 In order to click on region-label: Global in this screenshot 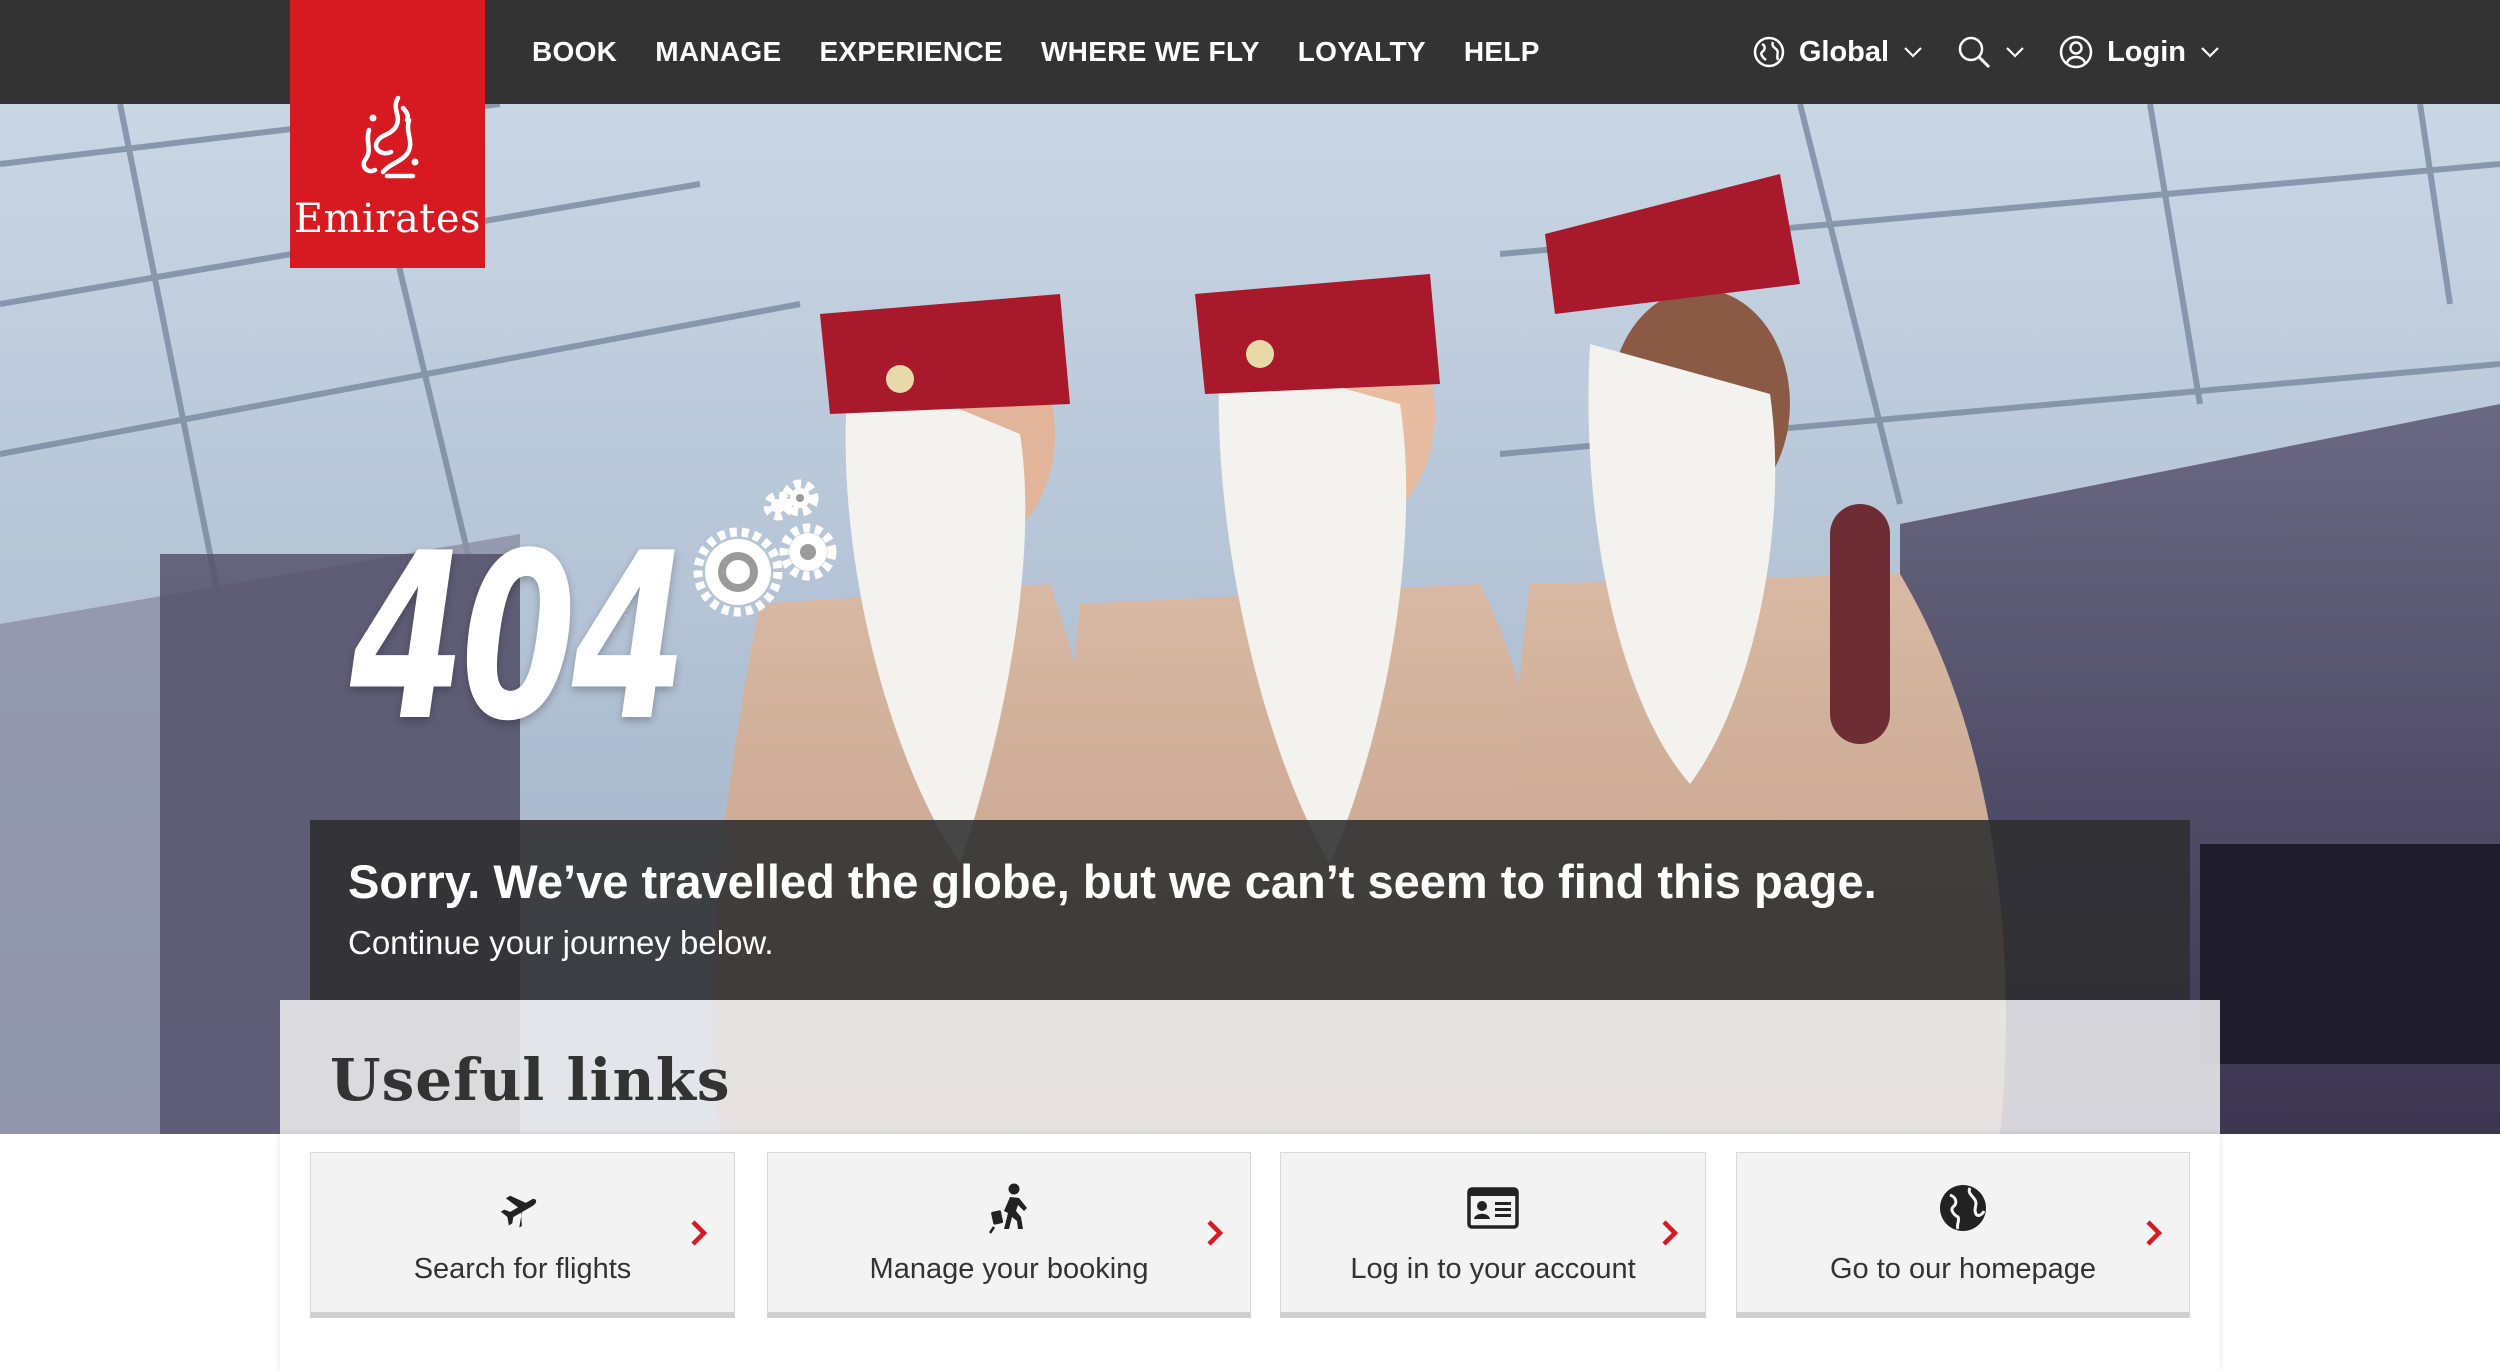, I will do `click(1844, 51)`.